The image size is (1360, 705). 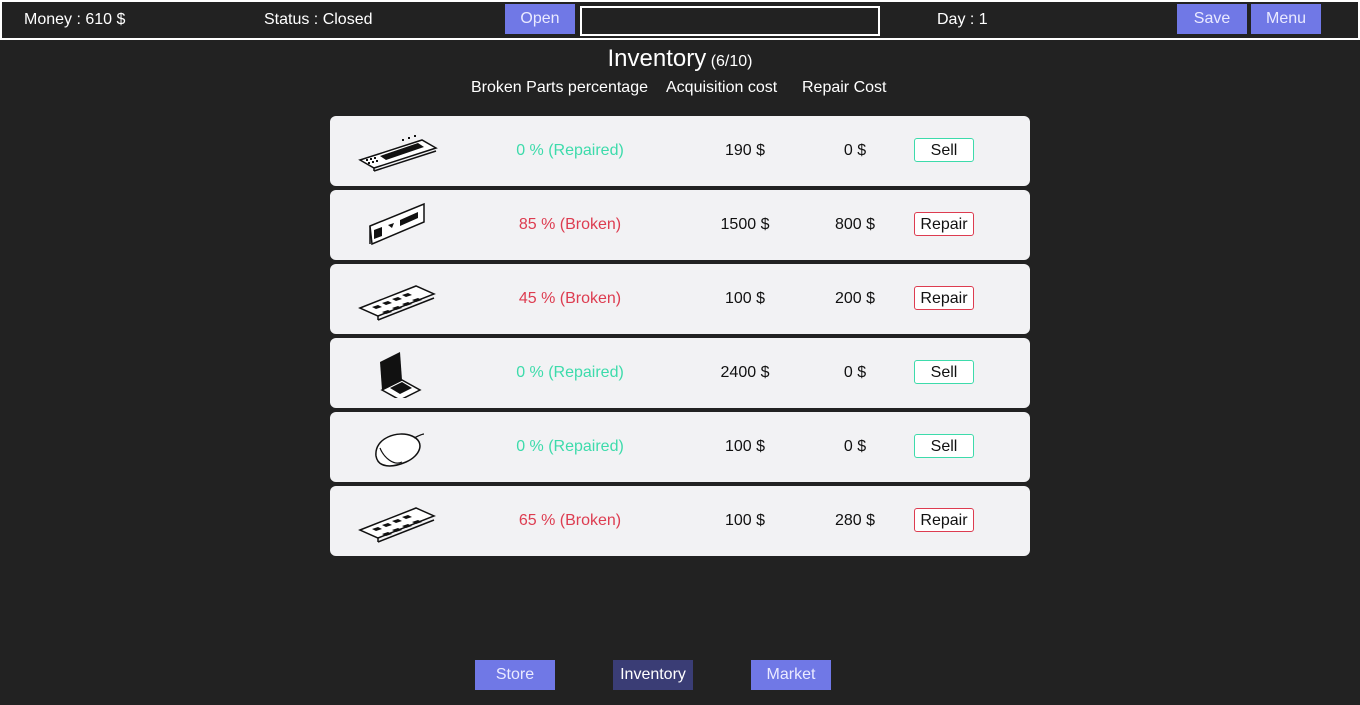 What do you see at coordinates (680, 299) in the screenshot?
I see `inventory-row: 45 % (Broken) 100 $ 200 $ Repair` at bounding box center [680, 299].